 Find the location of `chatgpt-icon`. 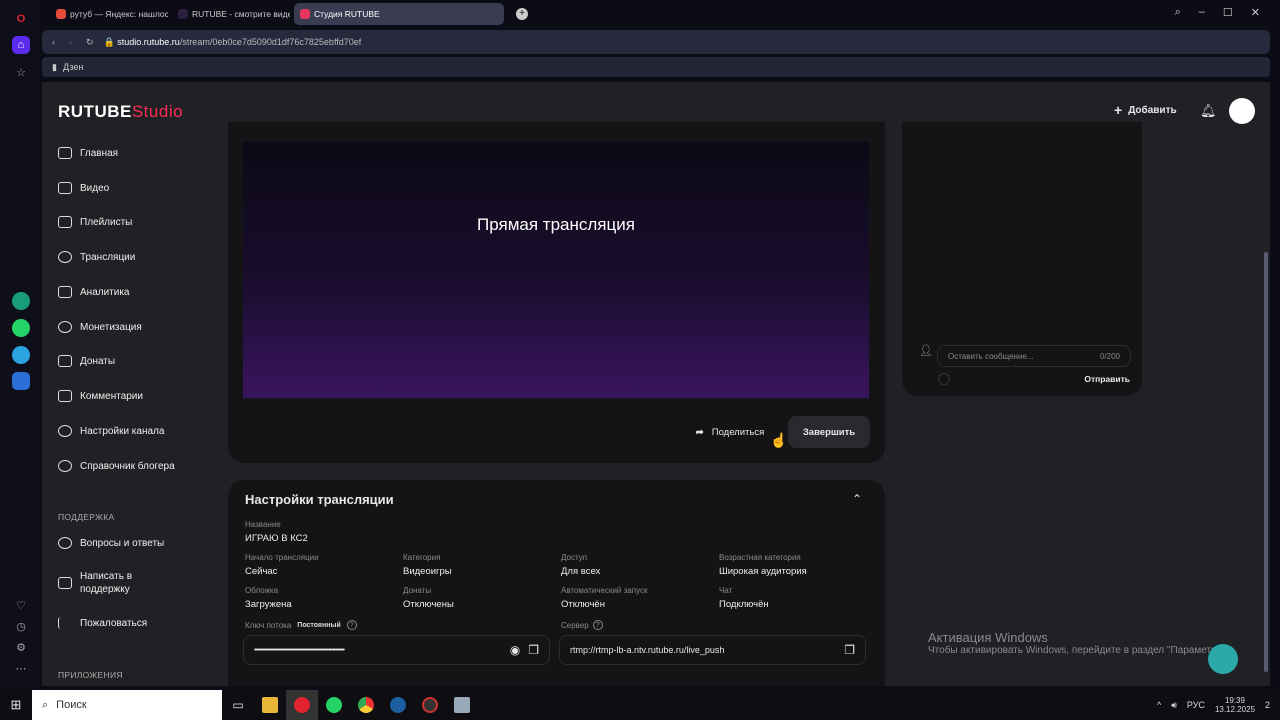

chatgpt-icon is located at coordinates (21, 301).